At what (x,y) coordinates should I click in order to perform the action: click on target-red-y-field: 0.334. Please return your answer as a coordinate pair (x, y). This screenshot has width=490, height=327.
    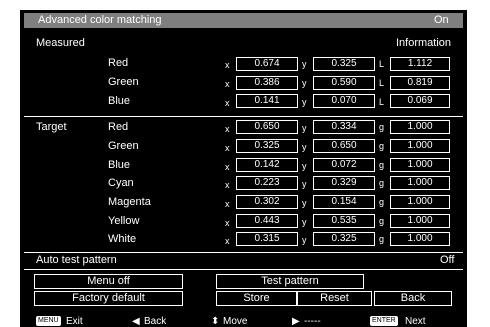
    Looking at the image, I should click on (344, 127).